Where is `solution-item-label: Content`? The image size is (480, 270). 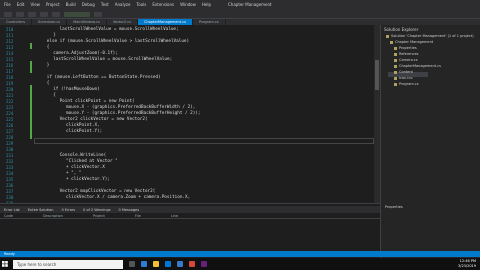
solution-item-label: Content is located at coordinates (406, 72).